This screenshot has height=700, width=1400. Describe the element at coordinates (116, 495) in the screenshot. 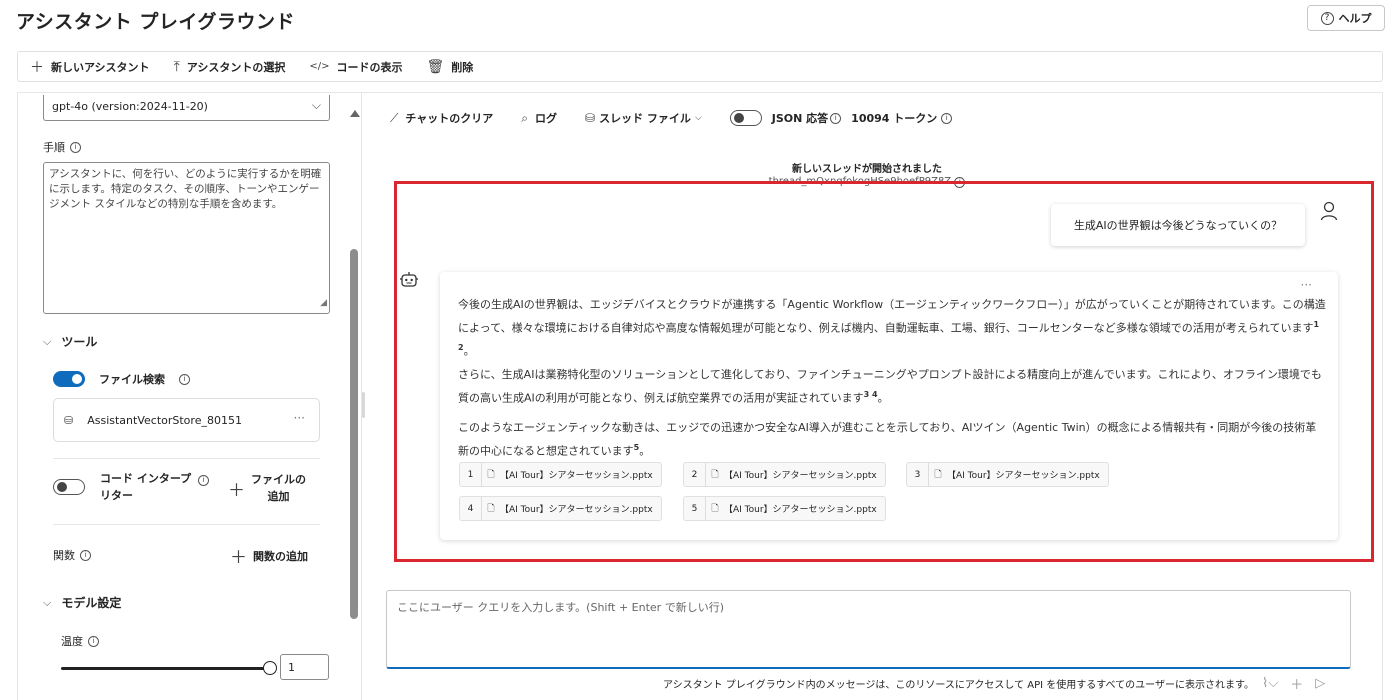

I see `code-interpreter-label-line2: リター` at that location.